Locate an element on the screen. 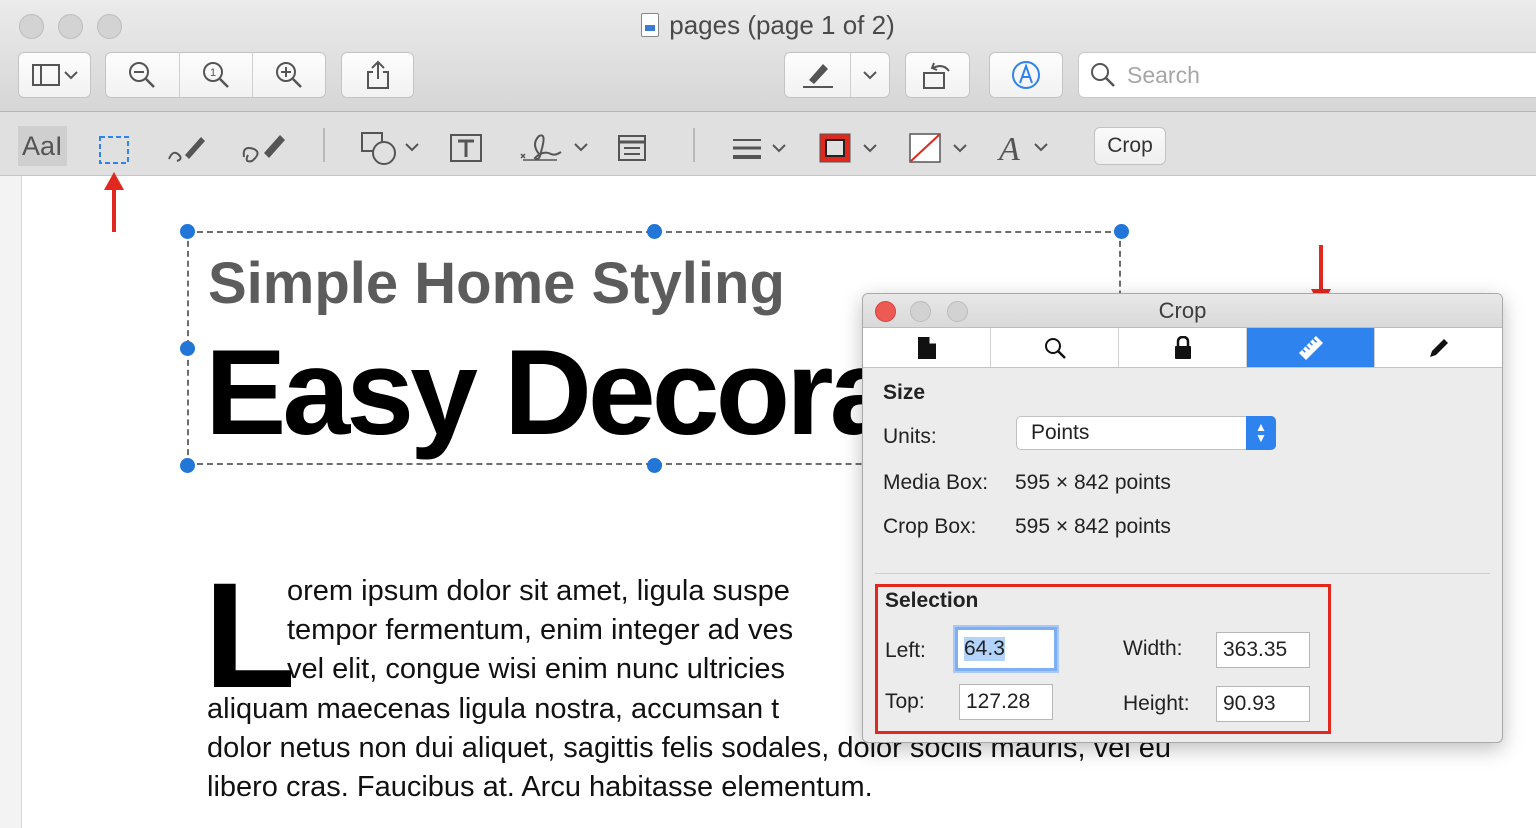  rotate-button is located at coordinates (937, 75).